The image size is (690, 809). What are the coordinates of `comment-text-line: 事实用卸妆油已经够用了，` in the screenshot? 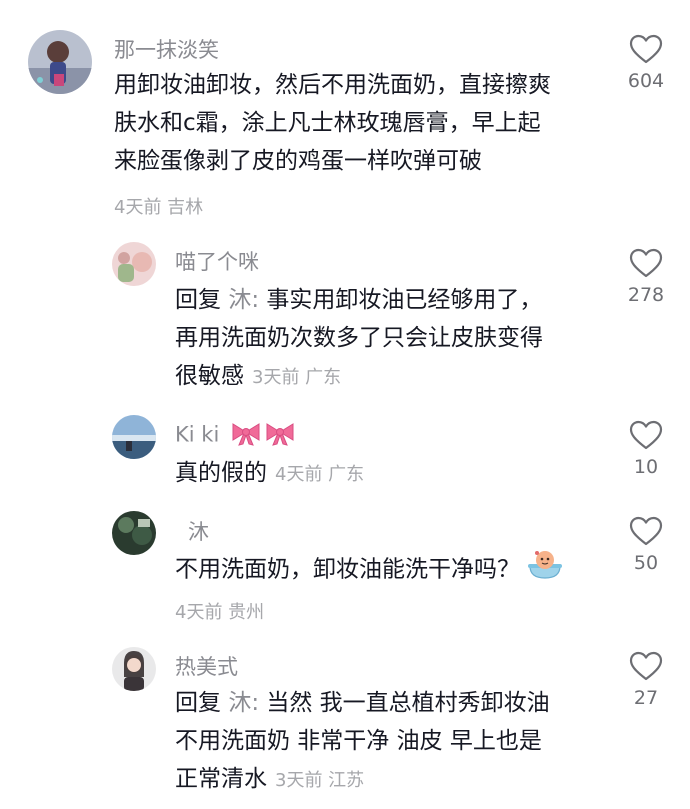 It's located at (404, 300).